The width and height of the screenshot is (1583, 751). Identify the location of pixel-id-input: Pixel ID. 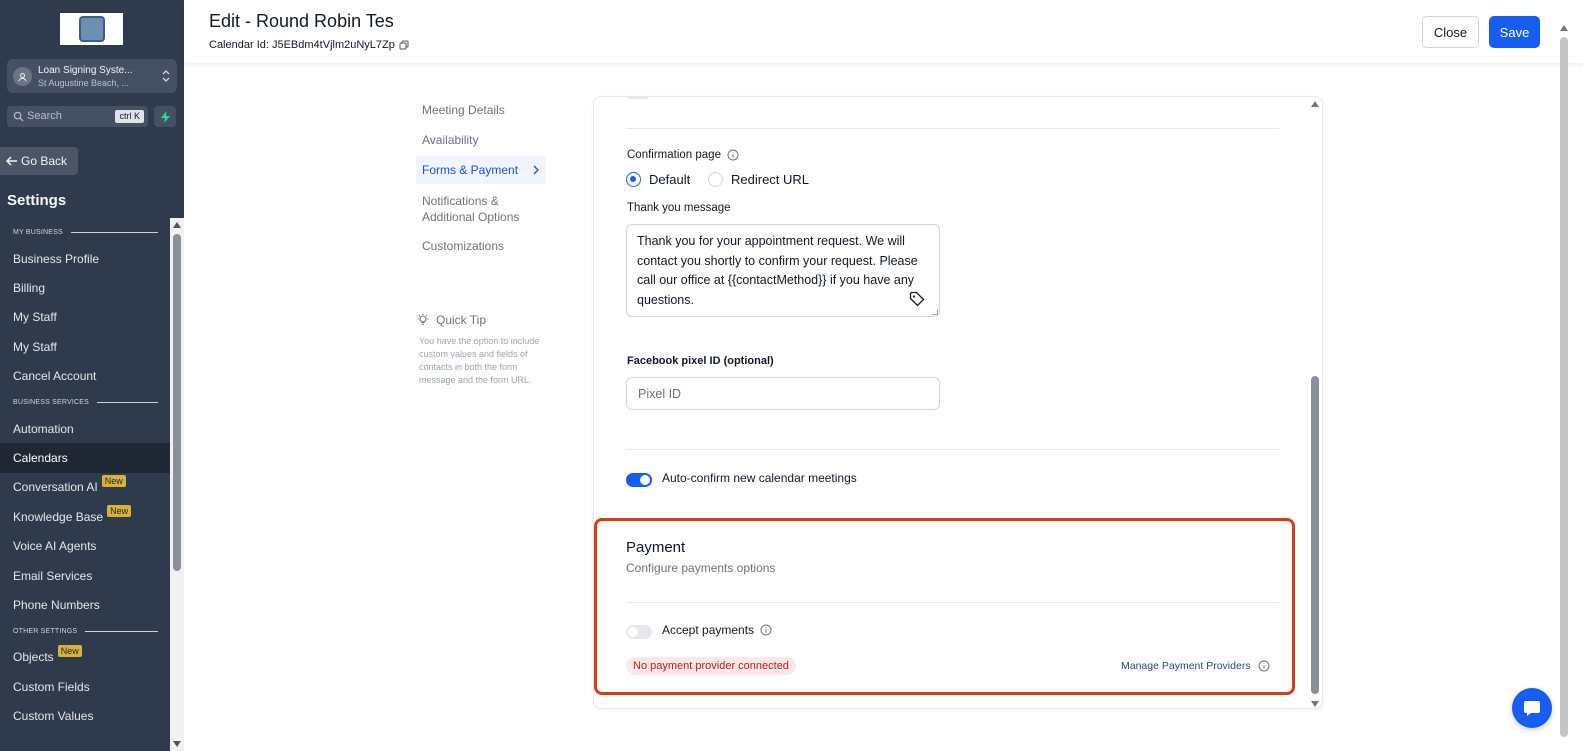
(783, 393).